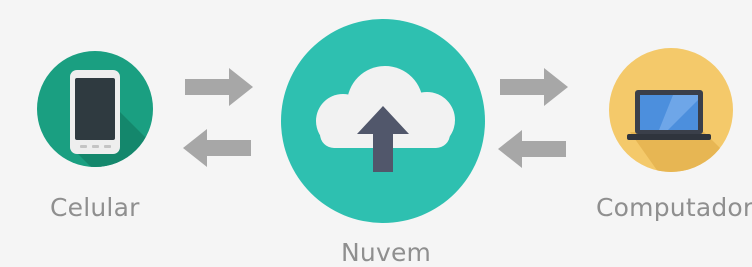  What do you see at coordinates (95, 112) in the screenshot?
I see `smartphone-icon` at bounding box center [95, 112].